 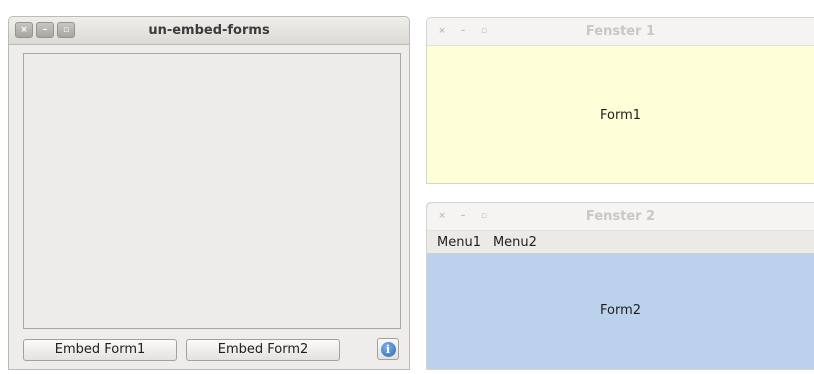 I want to click on fenster-1-title: Fenster 1, so click(x=620, y=31).